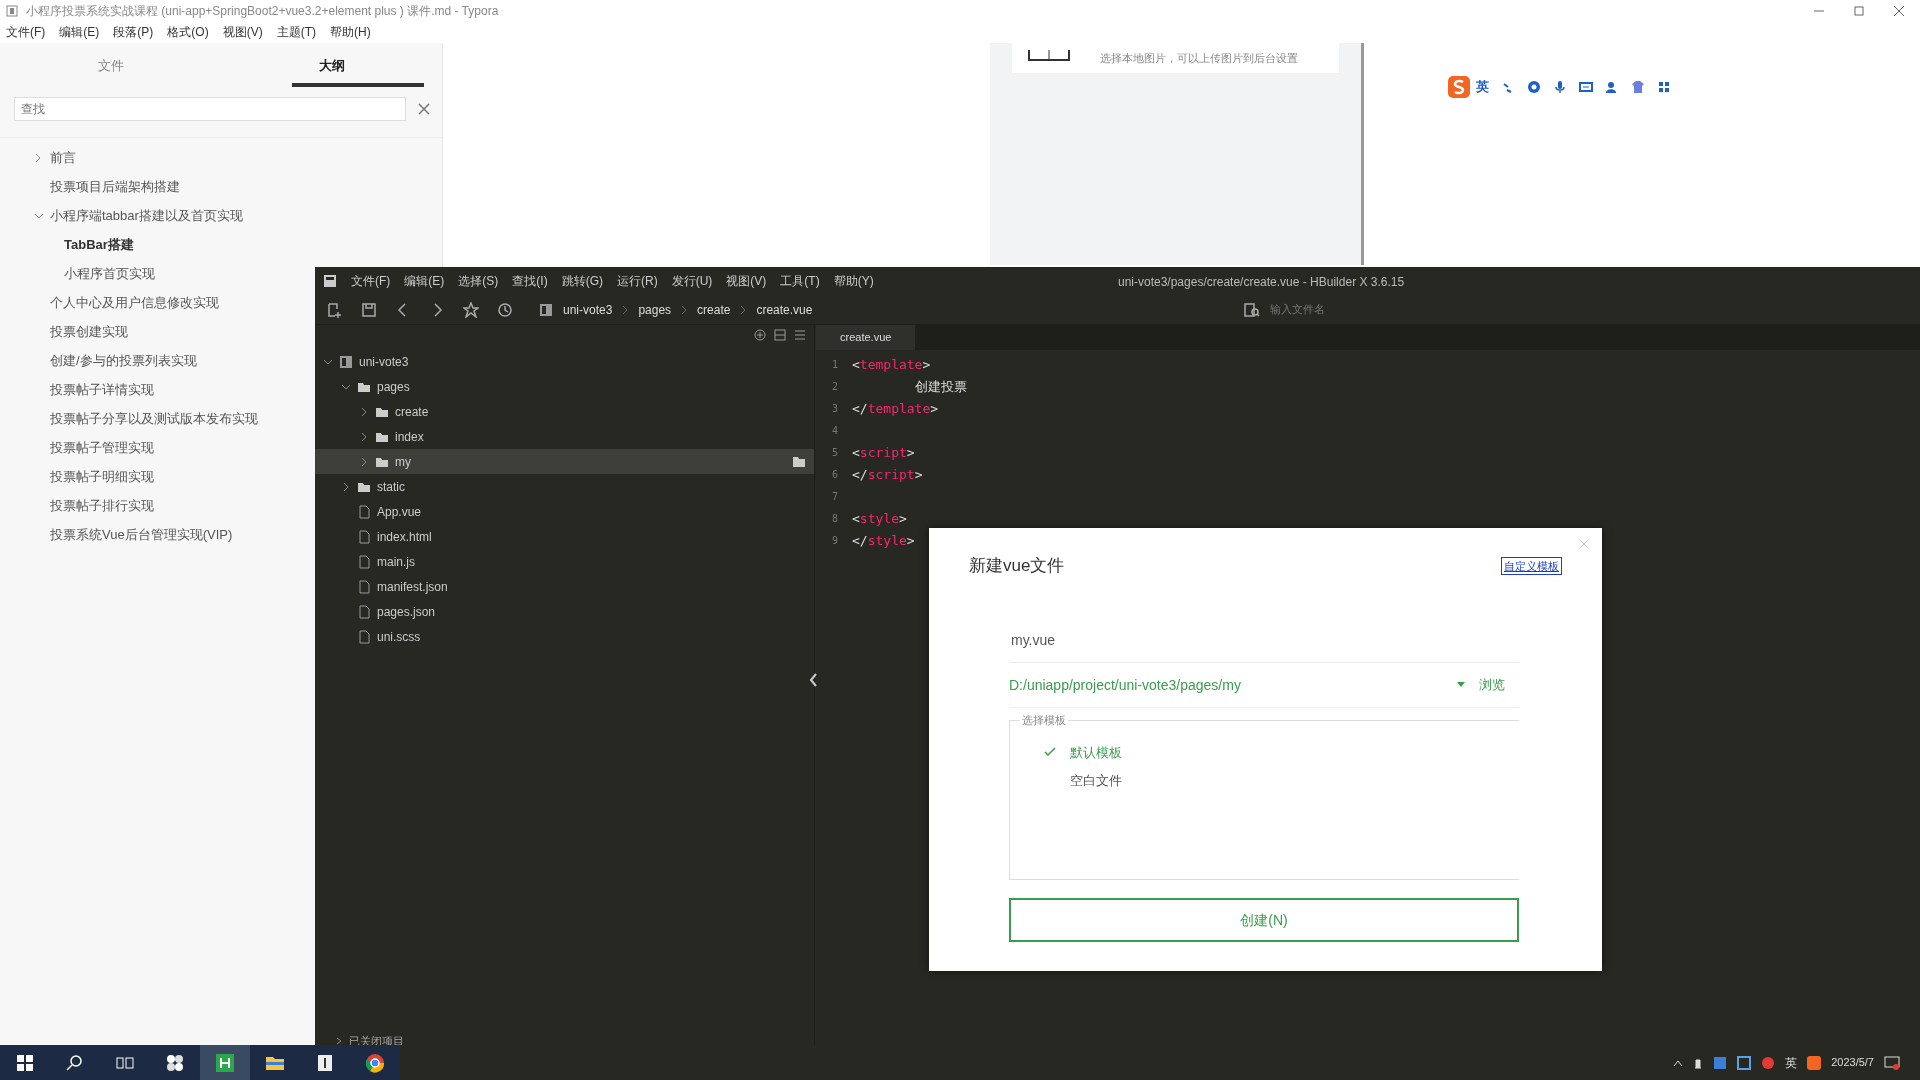 Image resolution: width=1920 pixels, height=1080 pixels. Describe the element at coordinates (331, 66) in the screenshot. I see `sidebar-tab: 大纲` at that location.